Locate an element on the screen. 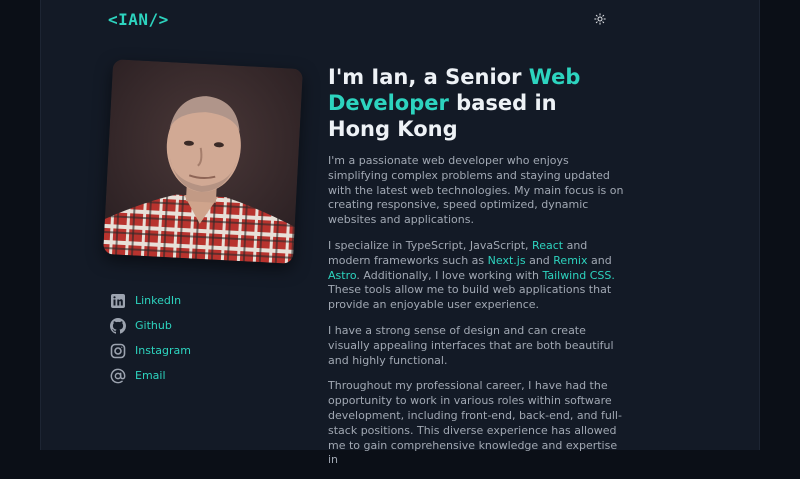 This screenshot has height=479, width=800. tailwind-link: Tailwind CSS. is located at coordinates (578, 275).